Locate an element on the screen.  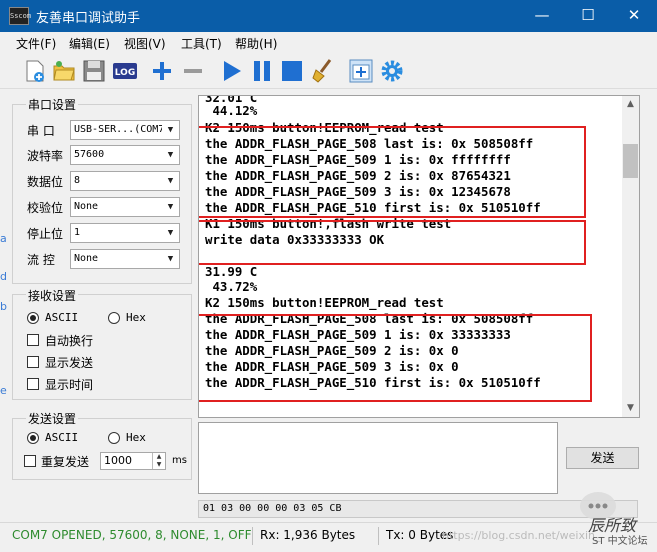
watermark-sub: ST 中文论坛 is located at coordinates (620, 541).